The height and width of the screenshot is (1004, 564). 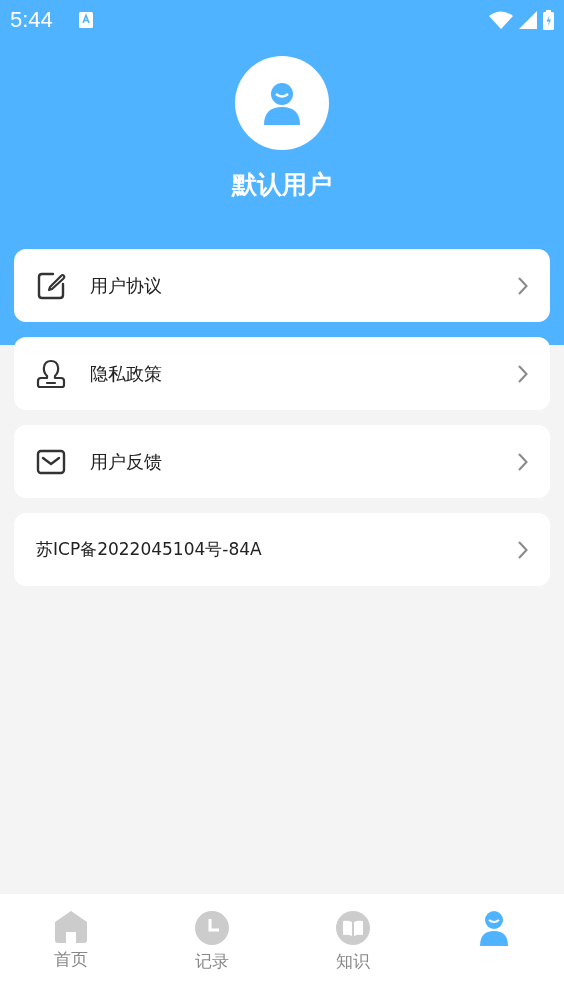 What do you see at coordinates (70, 959) in the screenshot?
I see `tab-label: 首页` at bounding box center [70, 959].